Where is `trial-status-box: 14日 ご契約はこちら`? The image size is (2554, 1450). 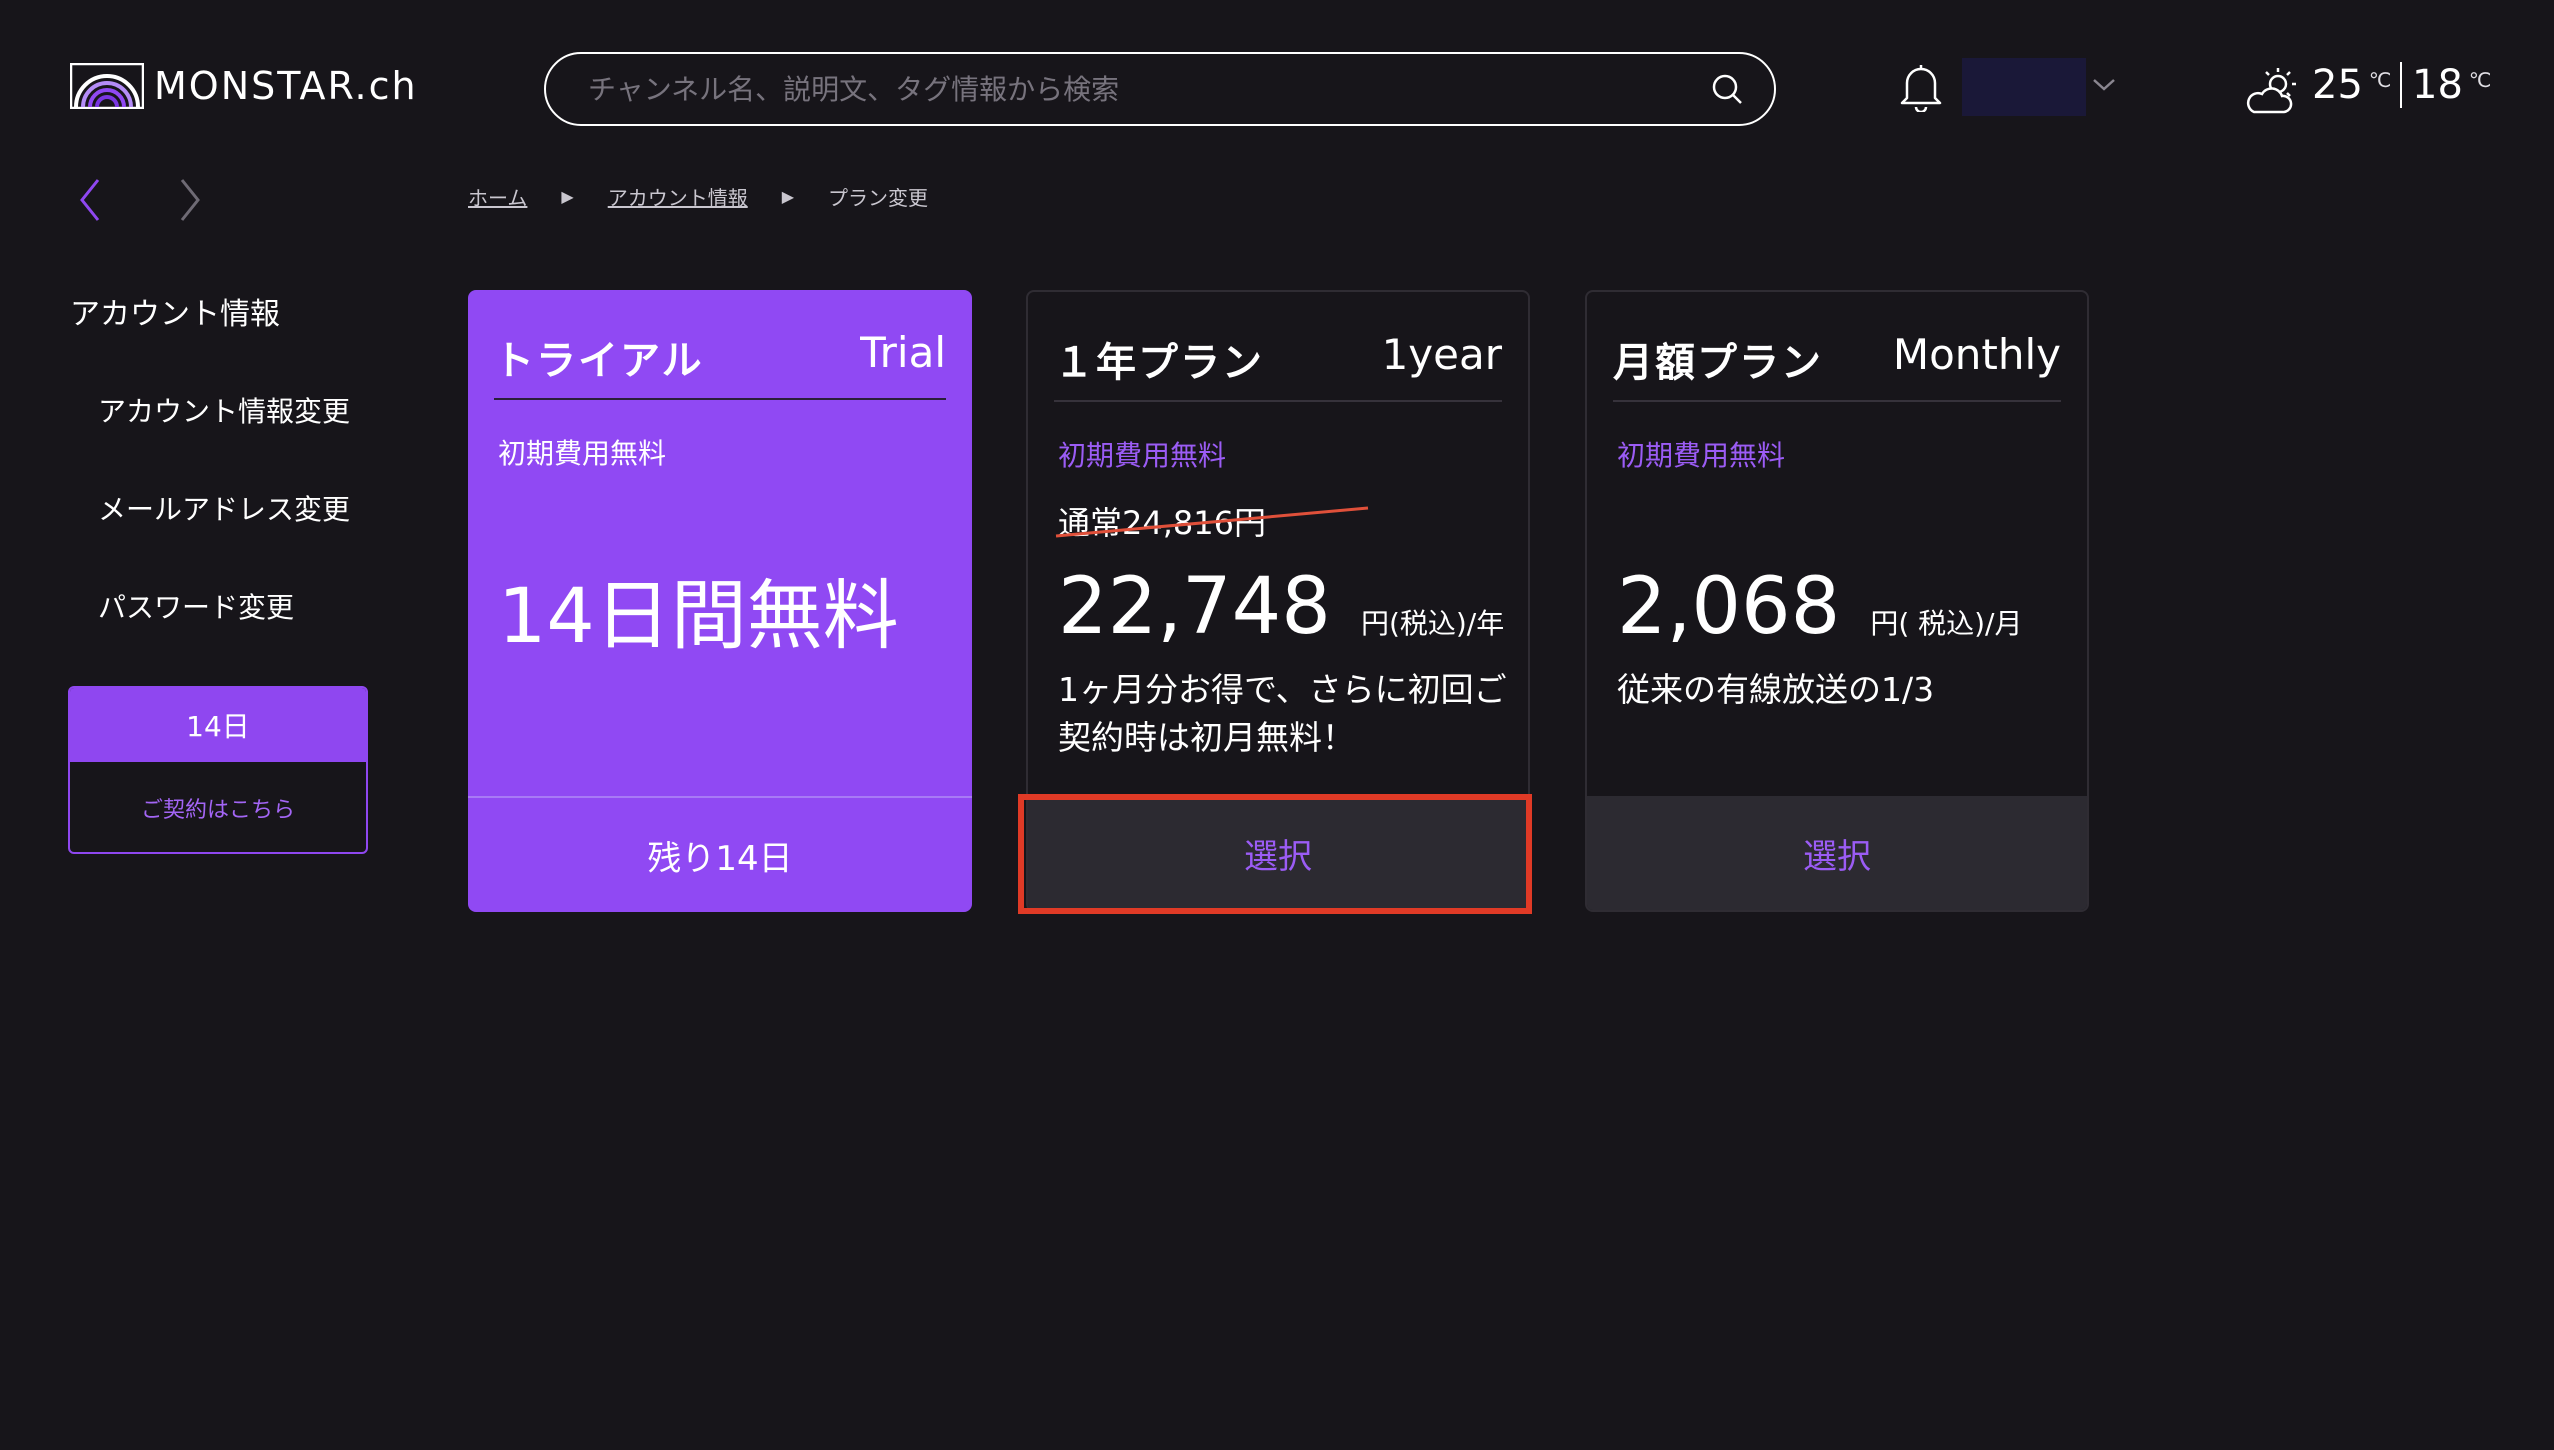
trial-status-box: 14日 ご契約はこちら is located at coordinates (218, 770).